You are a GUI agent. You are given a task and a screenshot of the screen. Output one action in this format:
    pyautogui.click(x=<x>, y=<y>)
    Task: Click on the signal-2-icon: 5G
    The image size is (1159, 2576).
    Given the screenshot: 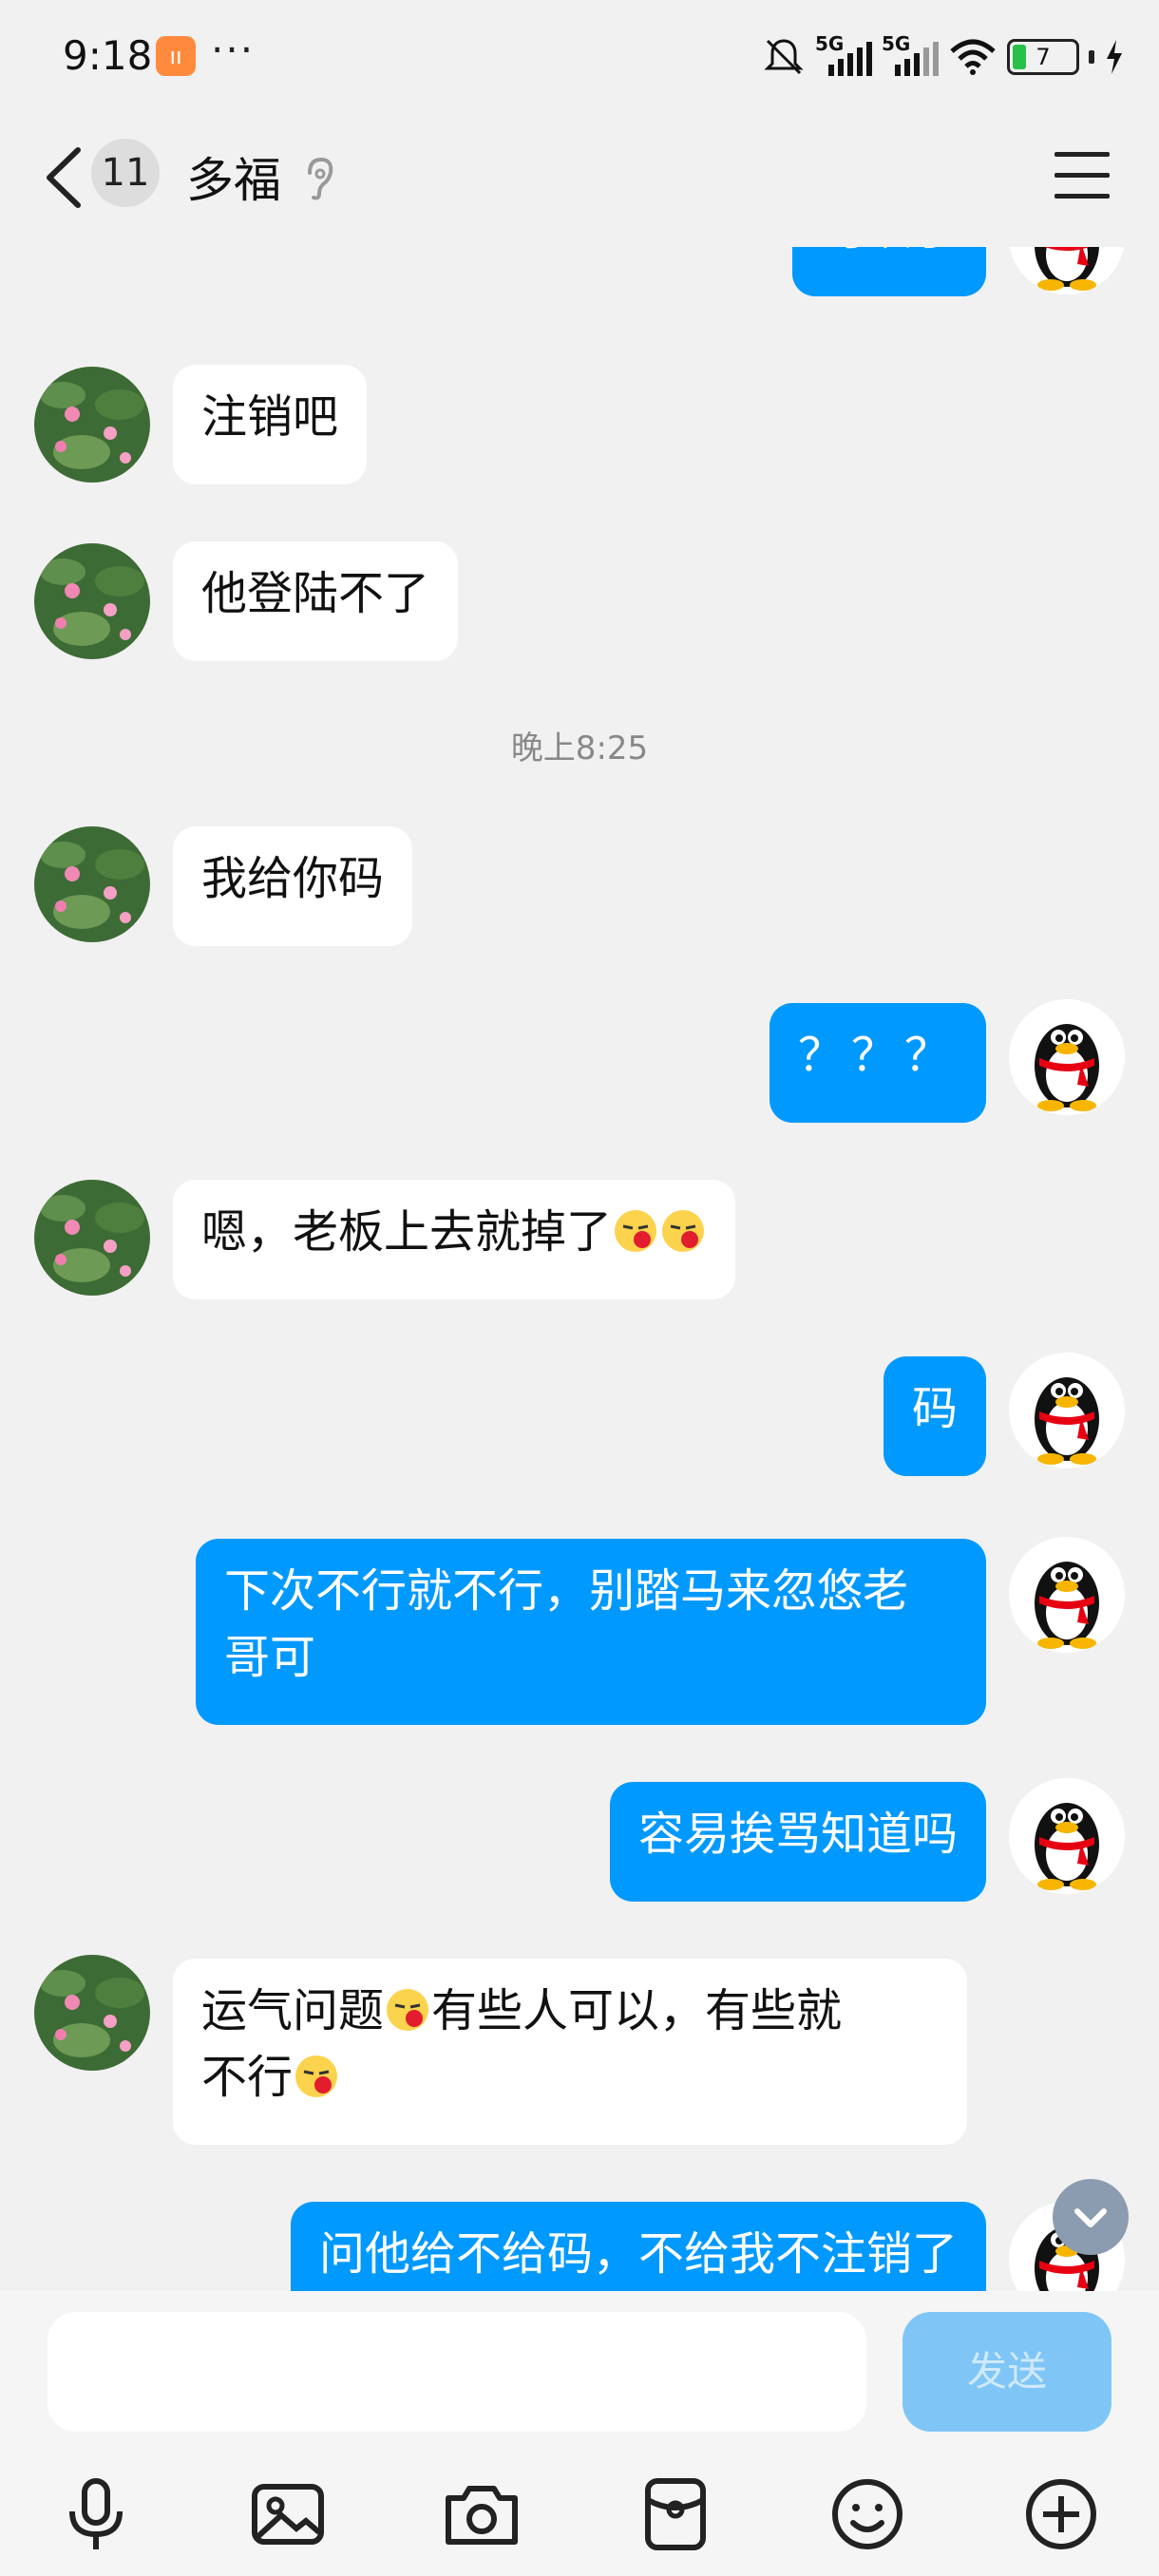 What is the action you would take?
    pyautogui.click(x=910, y=54)
    